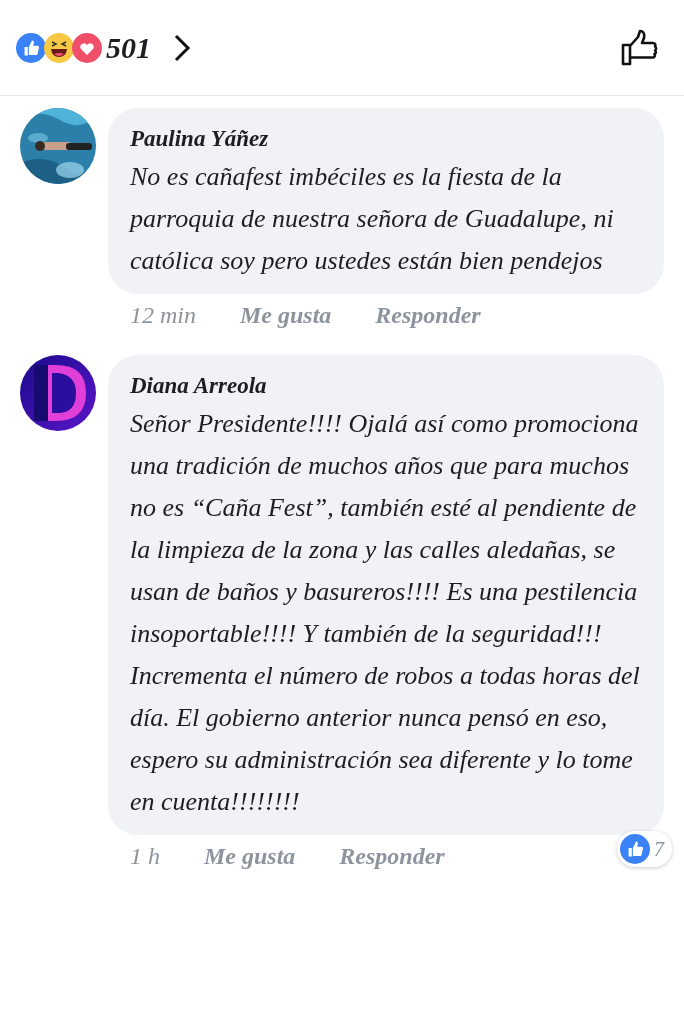 The height and width of the screenshot is (1024, 684). What do you see at coordinates (163, 315) in the screenshot?
I see `comment-time: 12 min` at bounding box center [163, 315].